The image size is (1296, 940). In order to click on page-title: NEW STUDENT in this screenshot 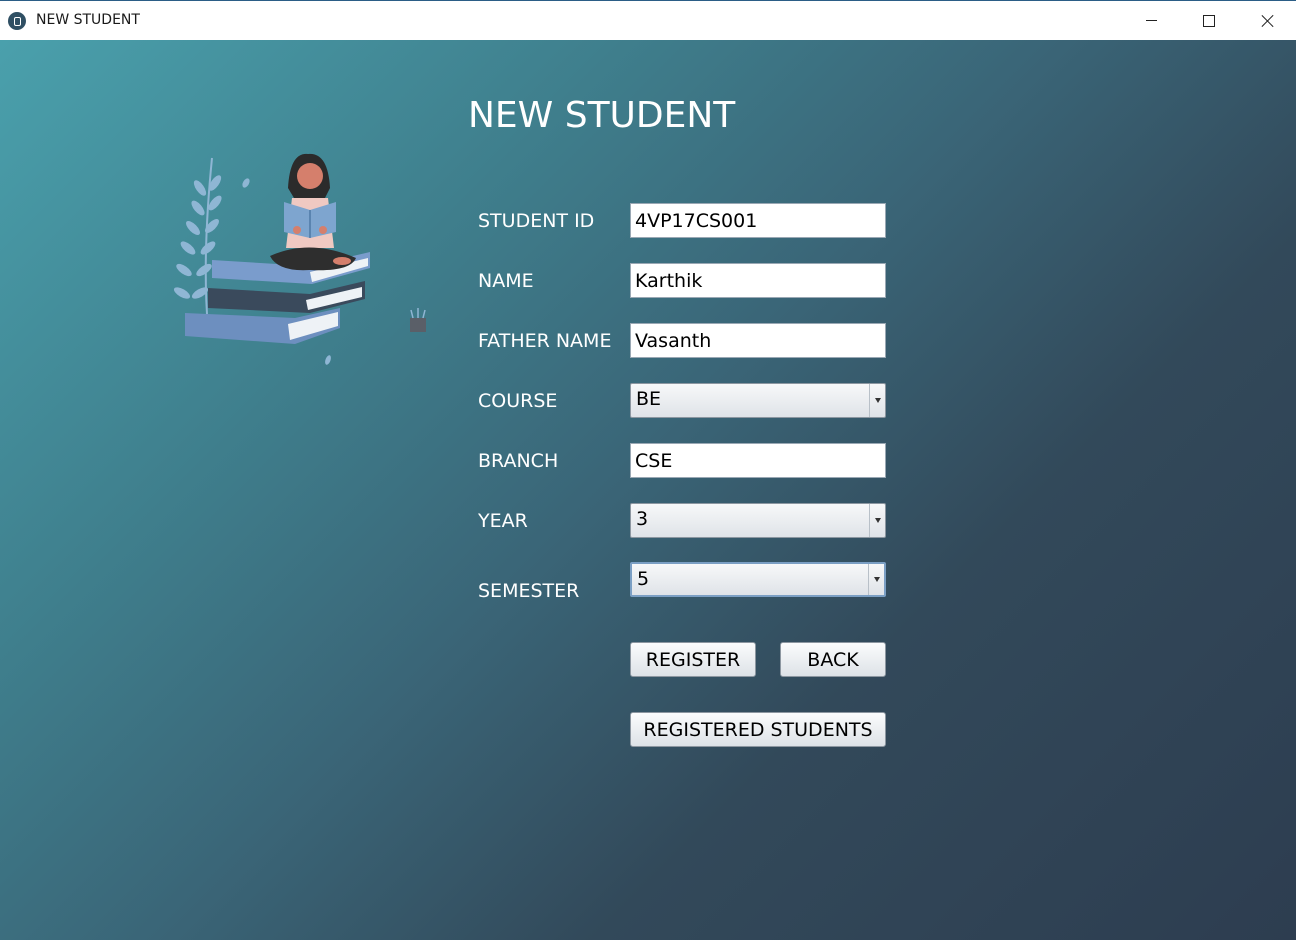, I will do `click(602, 115)`.